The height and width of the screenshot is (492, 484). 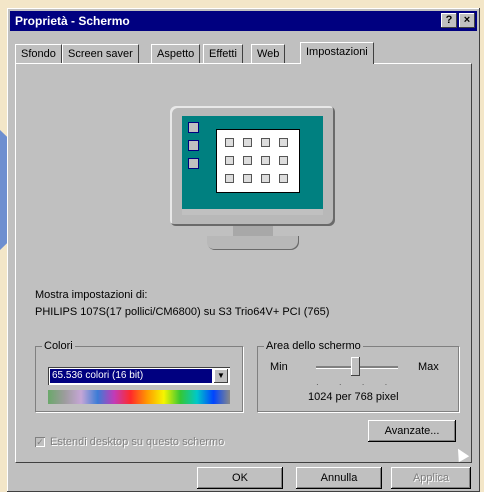 What do you see at coordinates (176, 53) in the screenshot?
I see `tab-aspetto: Aspetto` at bounding box center [176, 53].